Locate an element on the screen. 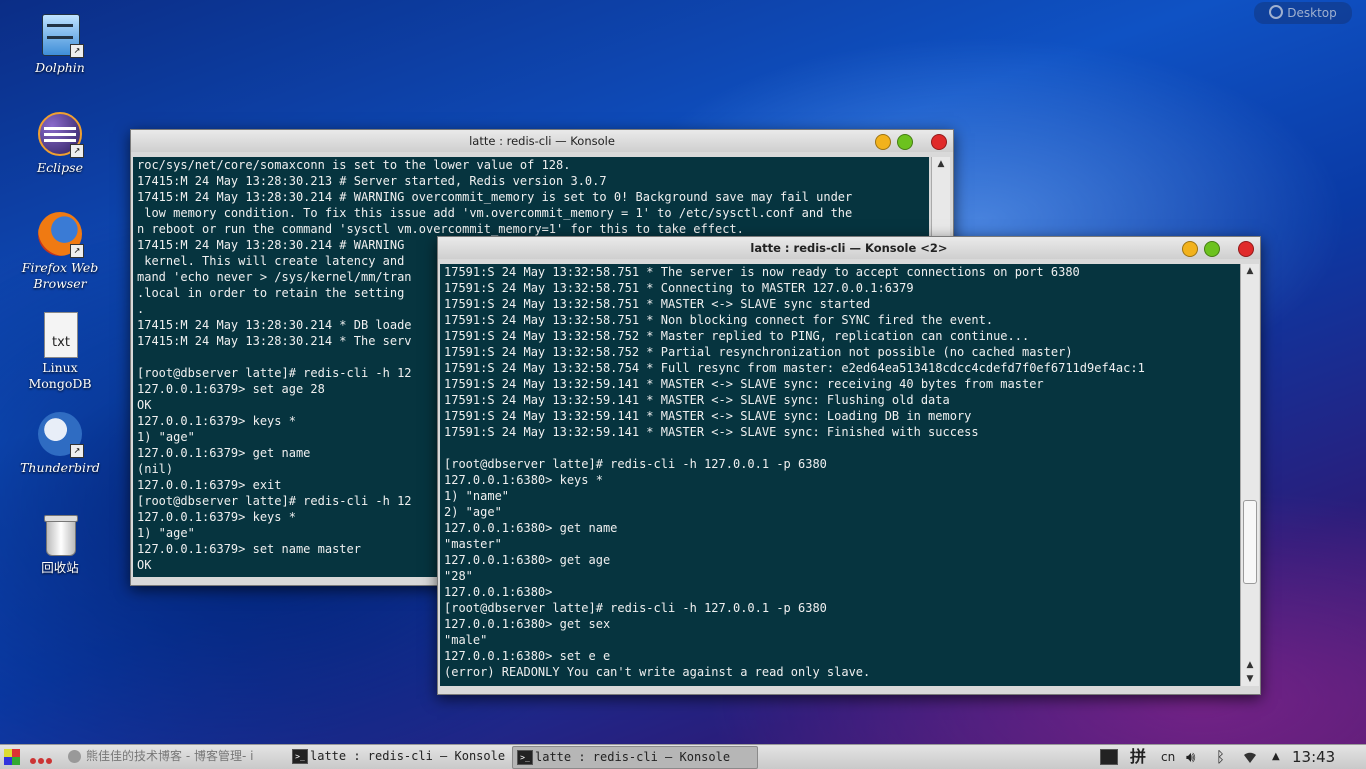 The height and width of the screenshot is (769, 1366). firefox-icon: ↗ is located at coordinates (61, 235).